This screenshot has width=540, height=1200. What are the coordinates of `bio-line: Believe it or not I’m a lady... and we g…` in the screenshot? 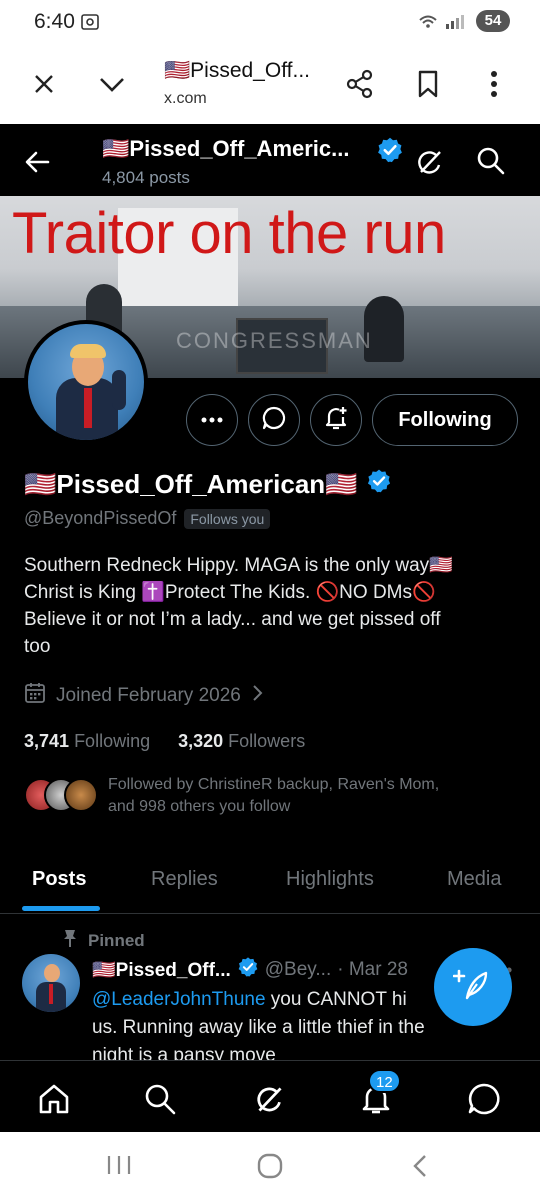 It's located at (232, 619).